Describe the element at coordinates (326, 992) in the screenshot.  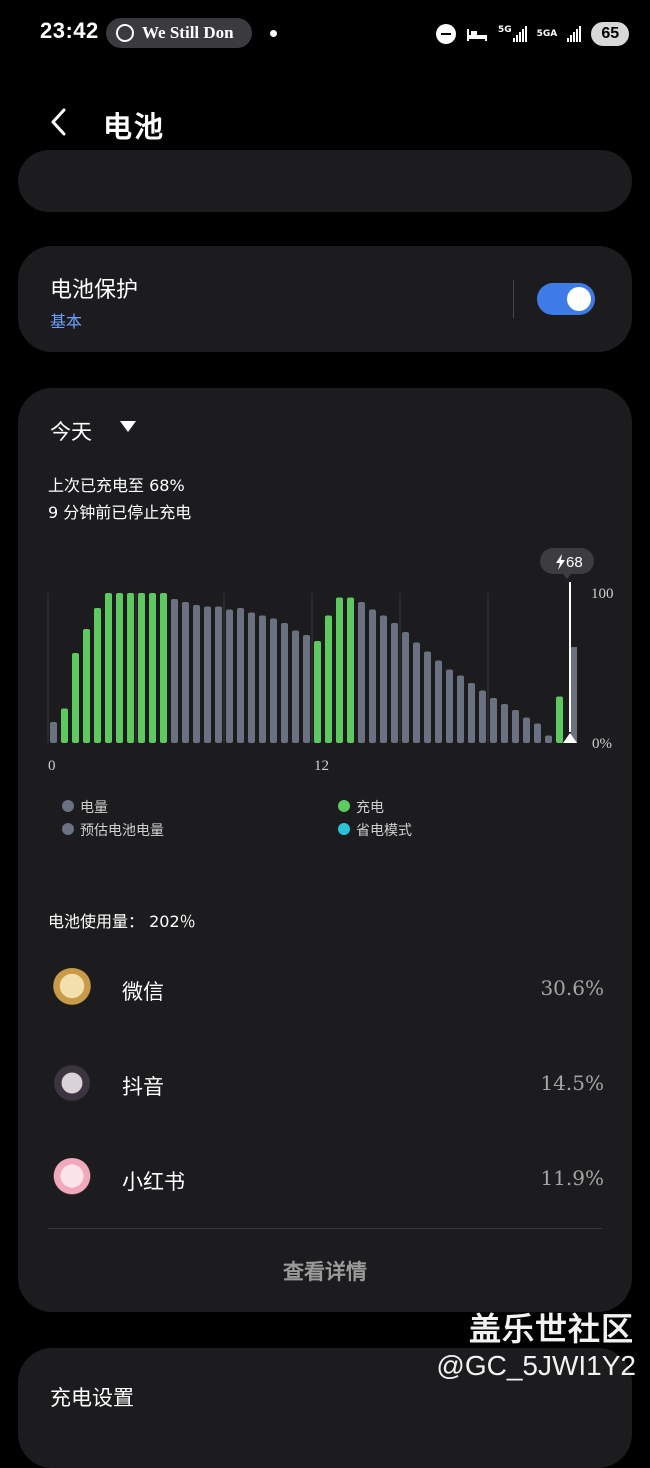
I see `app-row-wechat: 微信 30.6%` at that location.